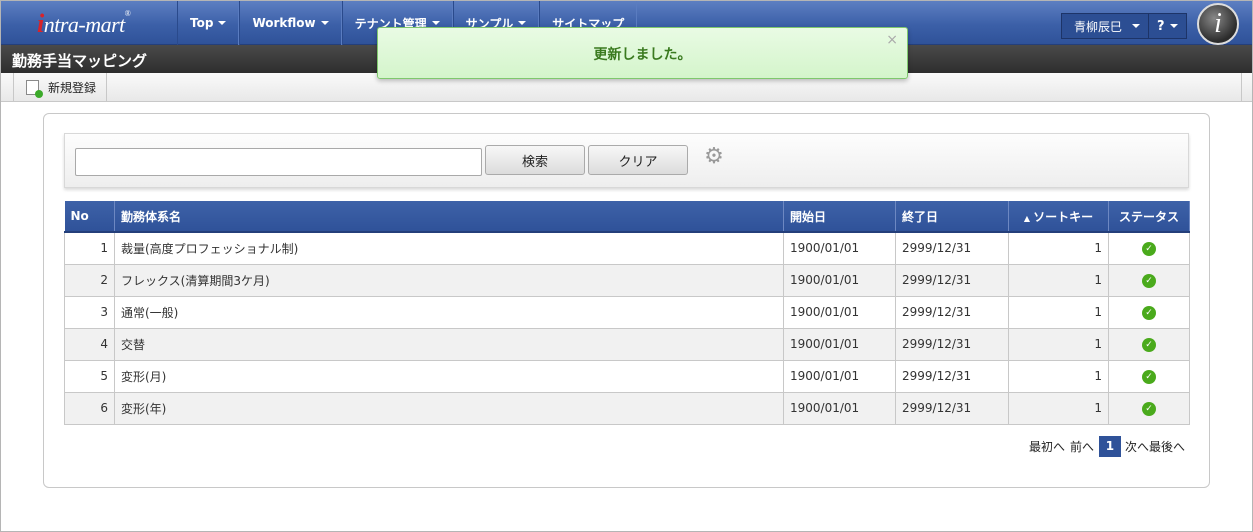  What do you see at coordinates (892, 40) in the screenshot?
I see `close-icon: ×` at bounding box center [892, 40].